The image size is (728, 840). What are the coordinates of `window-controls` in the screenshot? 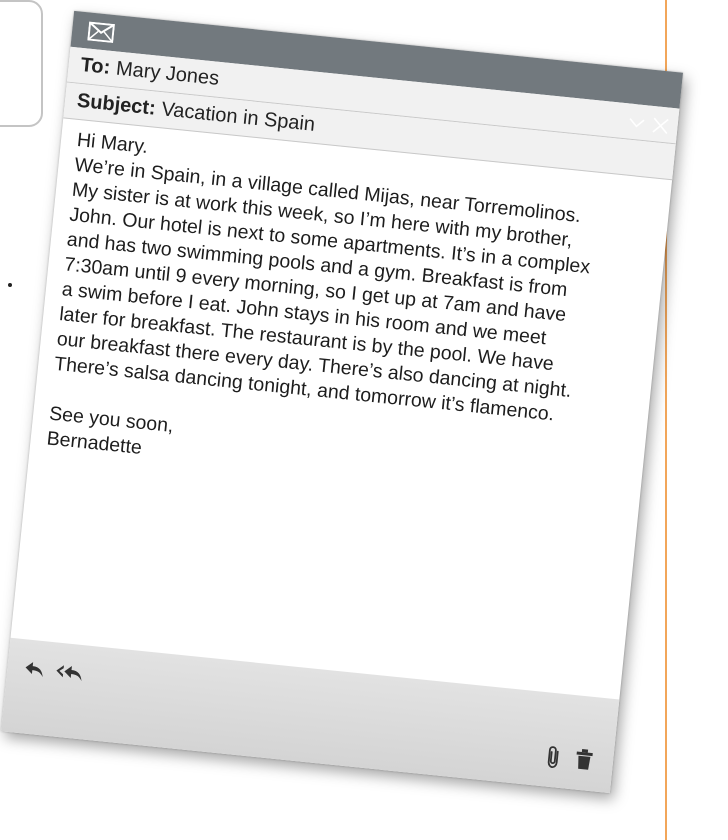 It's located at (649, 124).